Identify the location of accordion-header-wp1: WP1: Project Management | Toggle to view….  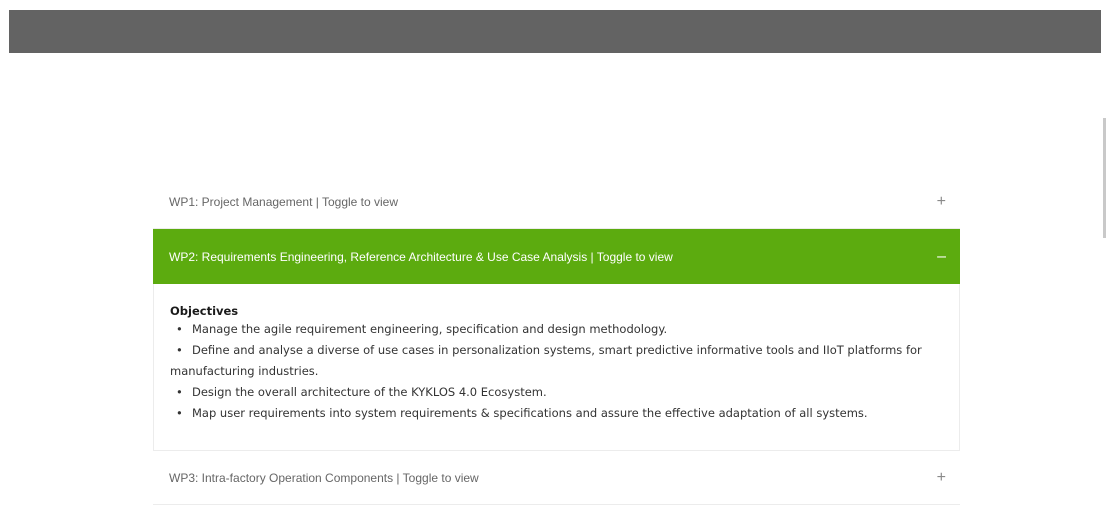
(556, 201).